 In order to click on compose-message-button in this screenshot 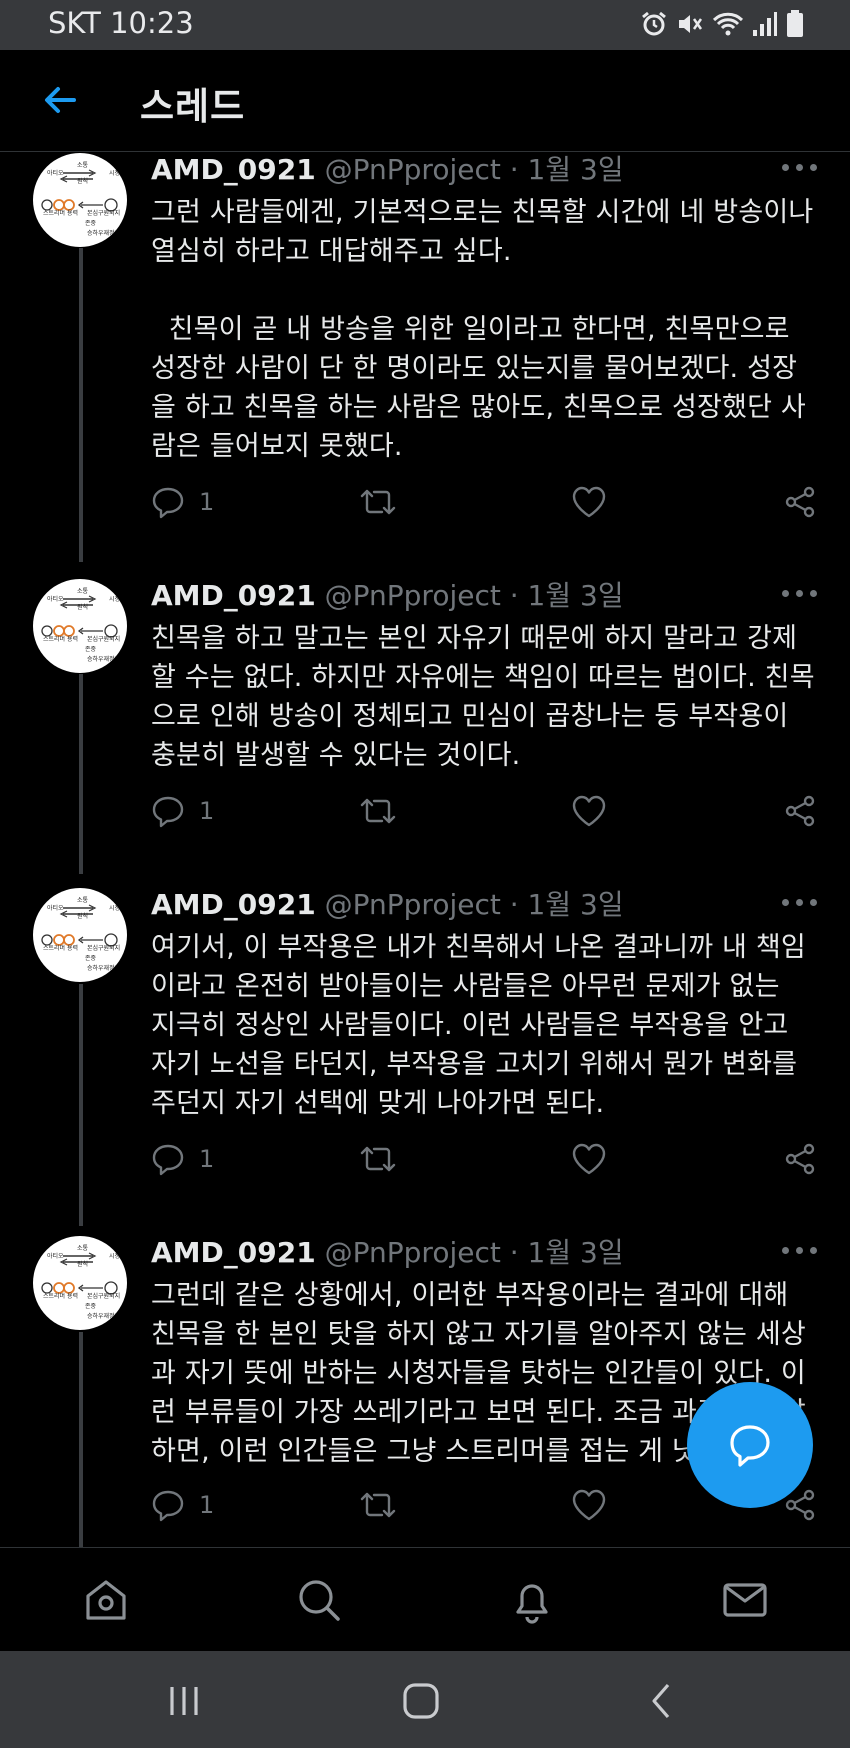, I will do `click(750, 1445)`.